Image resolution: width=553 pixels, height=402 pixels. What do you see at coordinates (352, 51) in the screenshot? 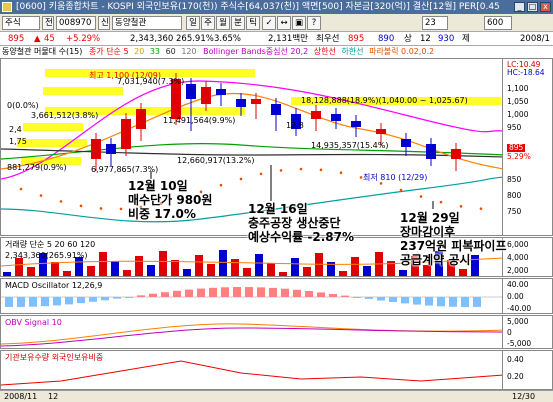
I see `legend-lower-band: 하한선` at bounding box center [352, 51].